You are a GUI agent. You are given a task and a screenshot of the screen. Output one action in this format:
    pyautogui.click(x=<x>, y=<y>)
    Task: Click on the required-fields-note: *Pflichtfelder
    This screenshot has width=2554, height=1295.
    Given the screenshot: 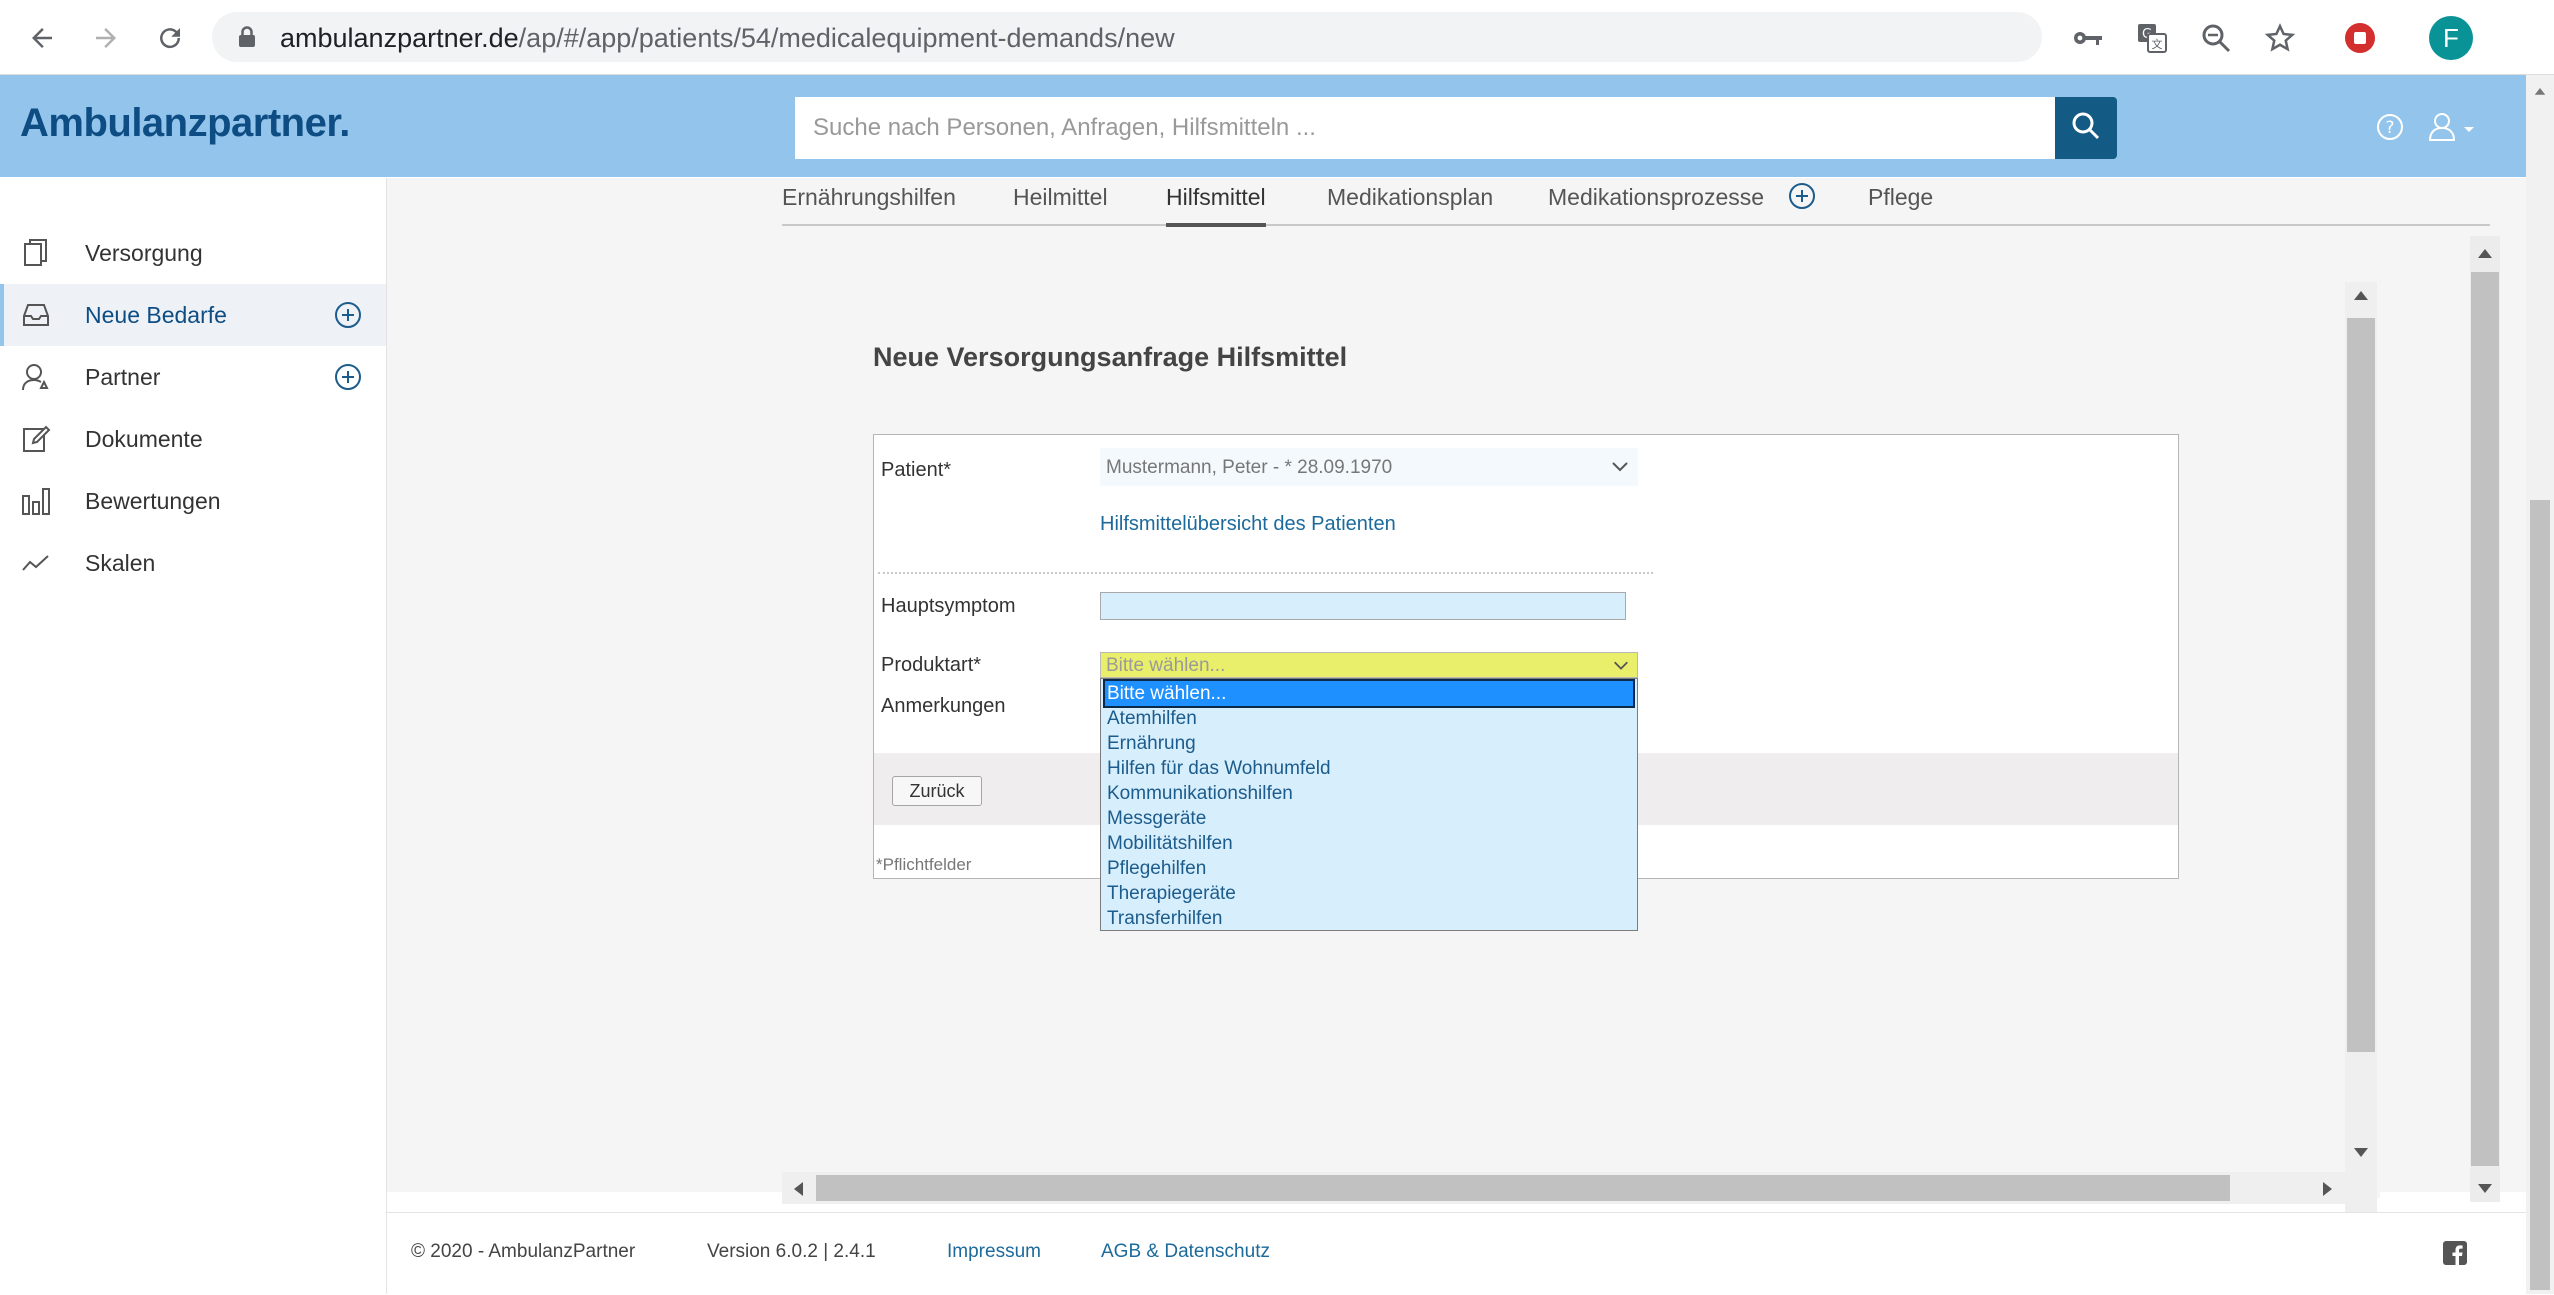 What is the action you would take?
    pyautogui.click(x=924, y=864)
    